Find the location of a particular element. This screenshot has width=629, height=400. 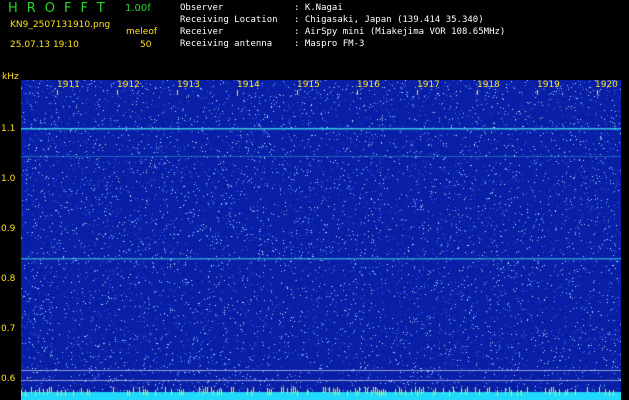

x-tick-label: 1912 is located at coordinates (128, 85).